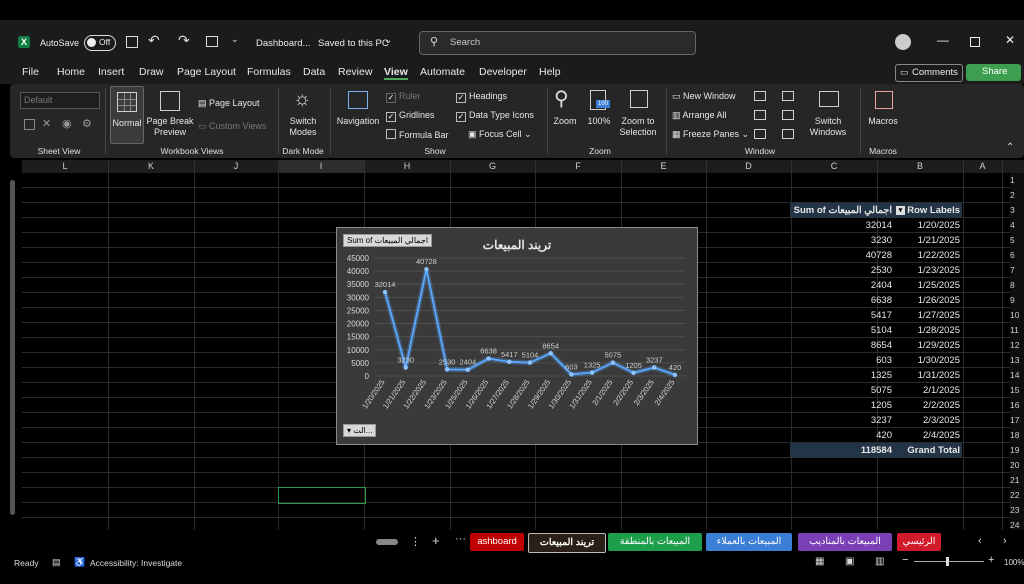 Image resolution: width=1024 pixels, height=584 pixels. Describe the element at coordinates (235, 39) in the screenshot. I see `qat-customize-icon: ⌄` at that location.